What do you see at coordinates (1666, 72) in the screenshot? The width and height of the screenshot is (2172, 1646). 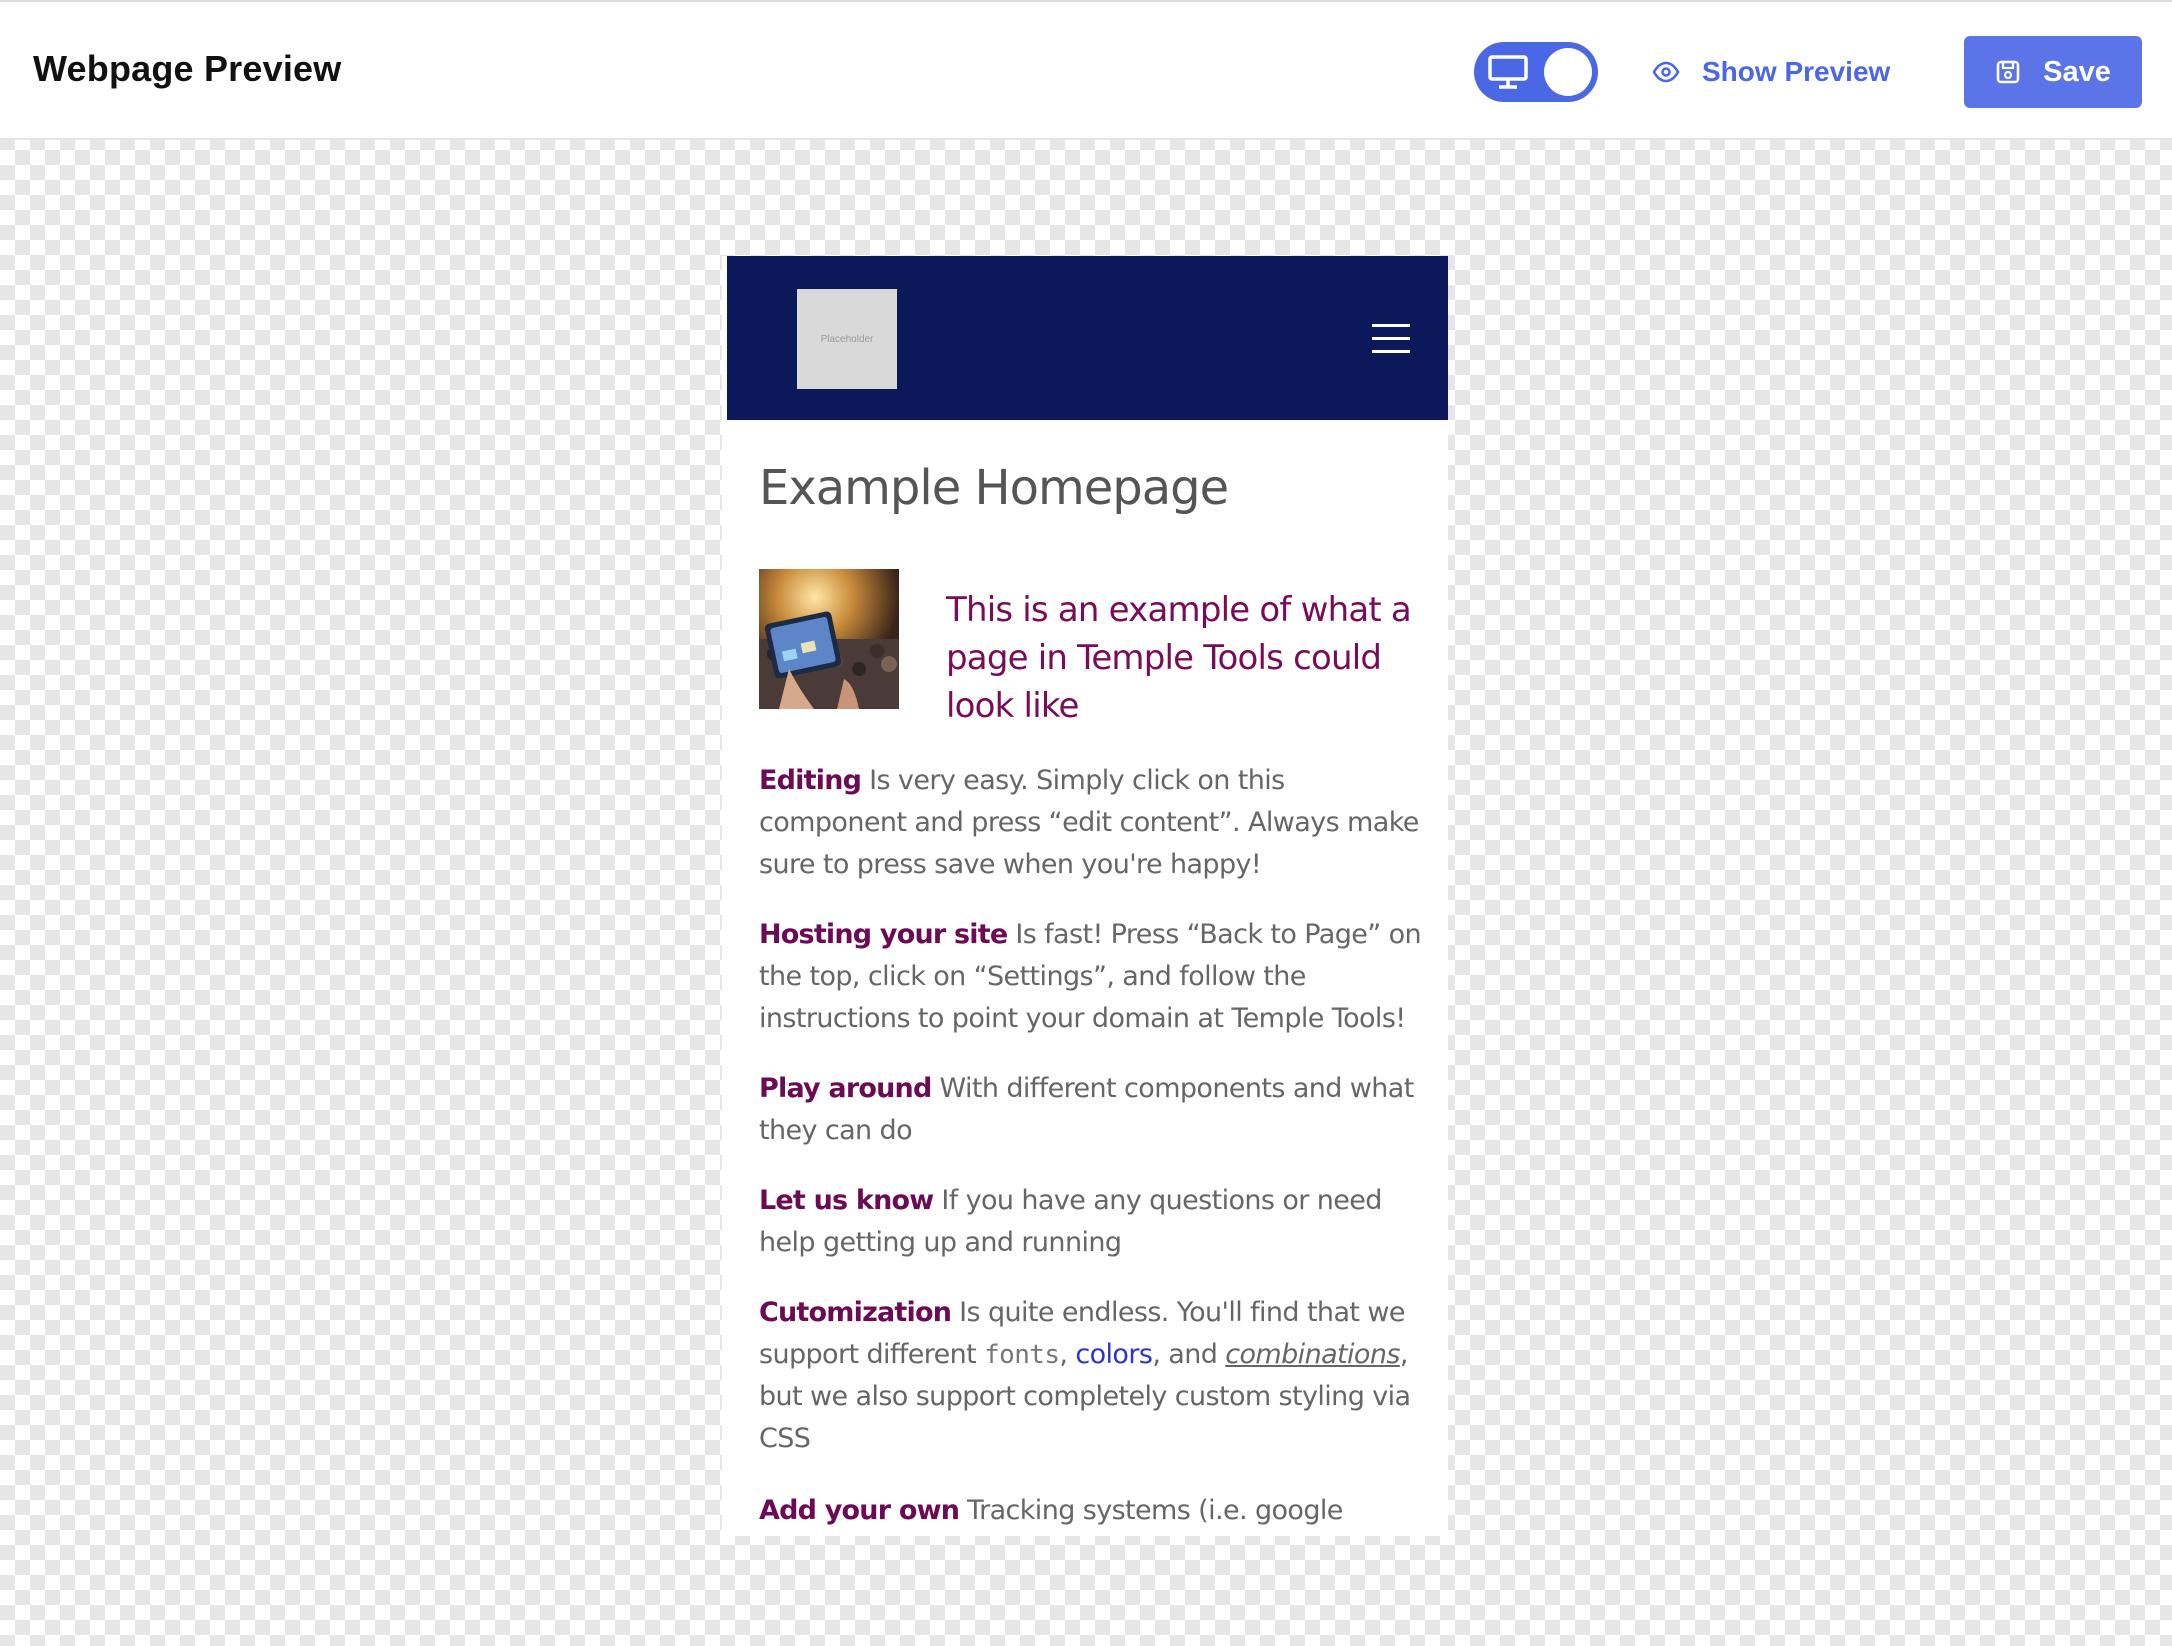 I see `eye-icon` at bounding box center [1666, 72].